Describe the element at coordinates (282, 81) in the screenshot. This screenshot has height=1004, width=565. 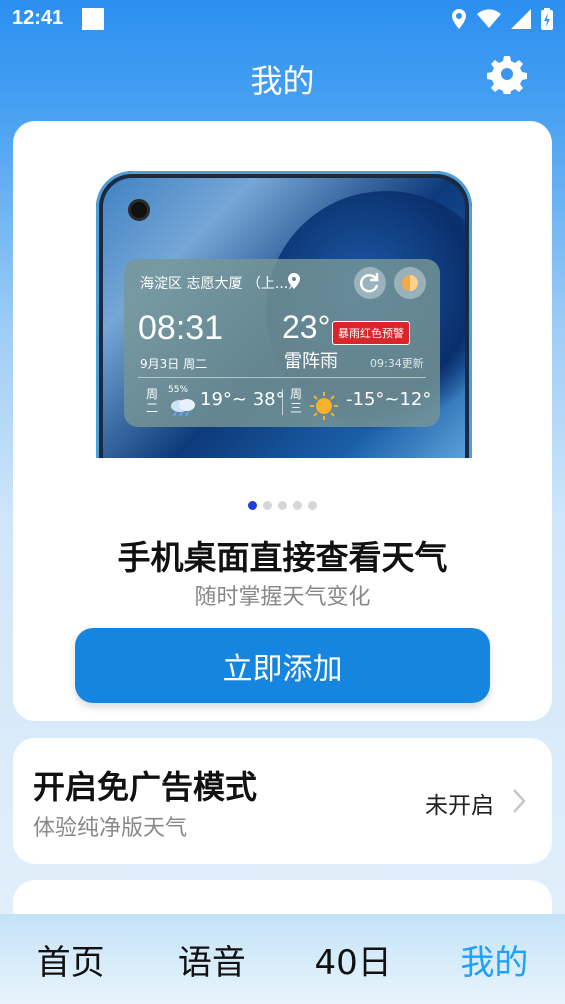
I see `page-title: 我的` at that location.